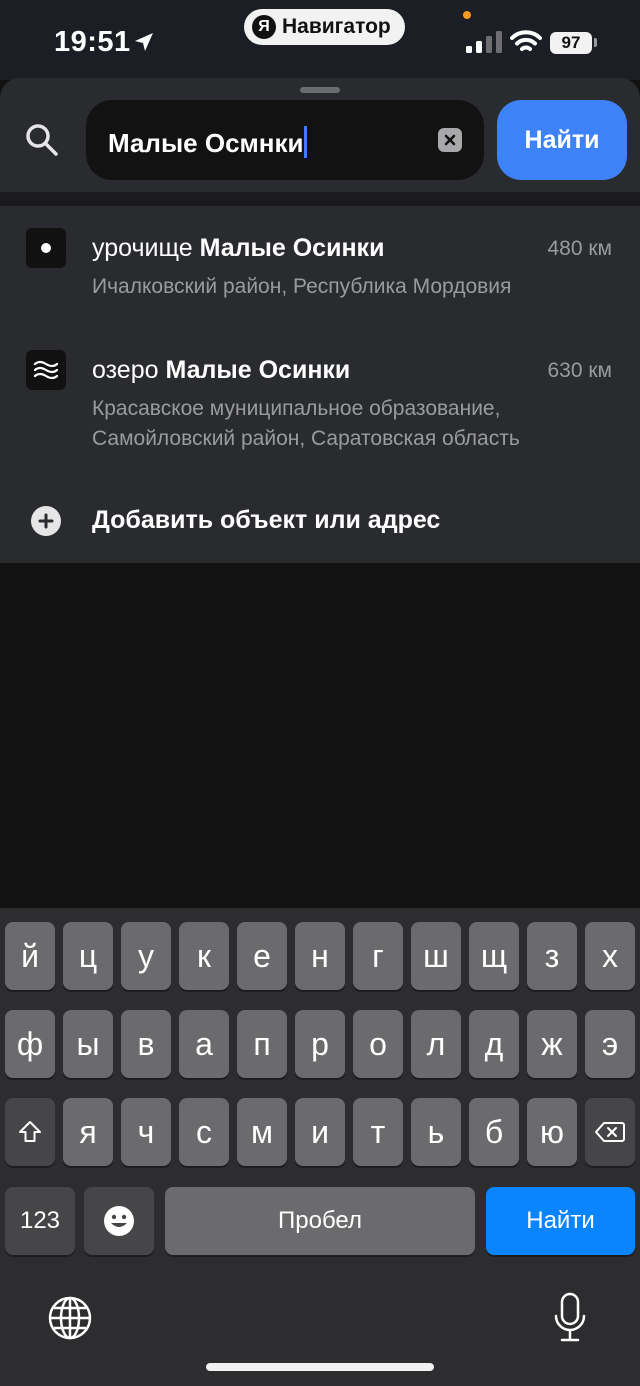 Image resolution: width=640 pixels, height=1386 pixels. I want to click on sheet-grabber, so click(320, 90).